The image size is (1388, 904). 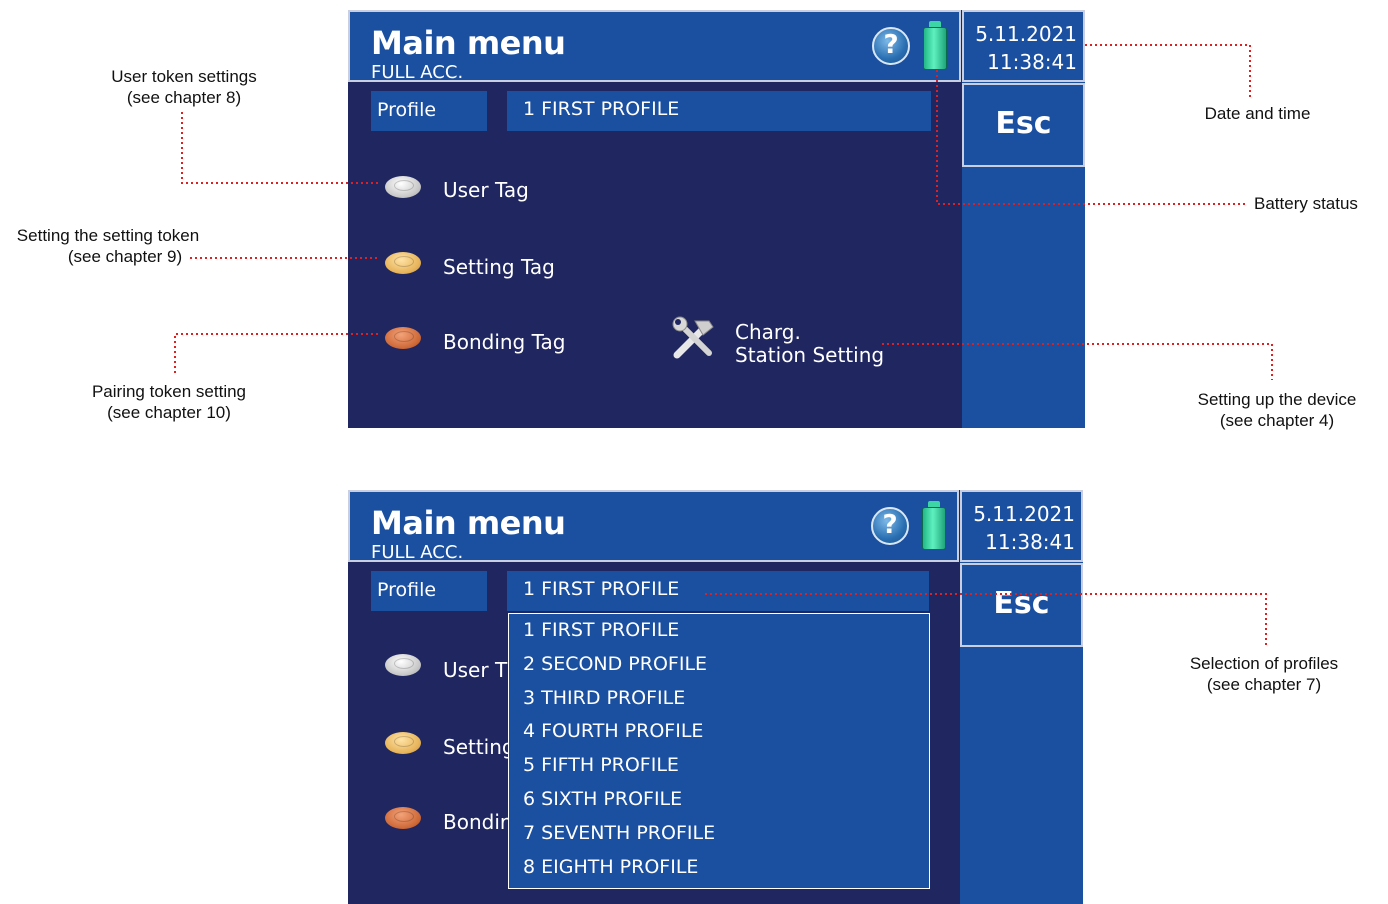 I want to click on callout-user-token: User token settings (see chapter 8), so click(x=184, y=87).